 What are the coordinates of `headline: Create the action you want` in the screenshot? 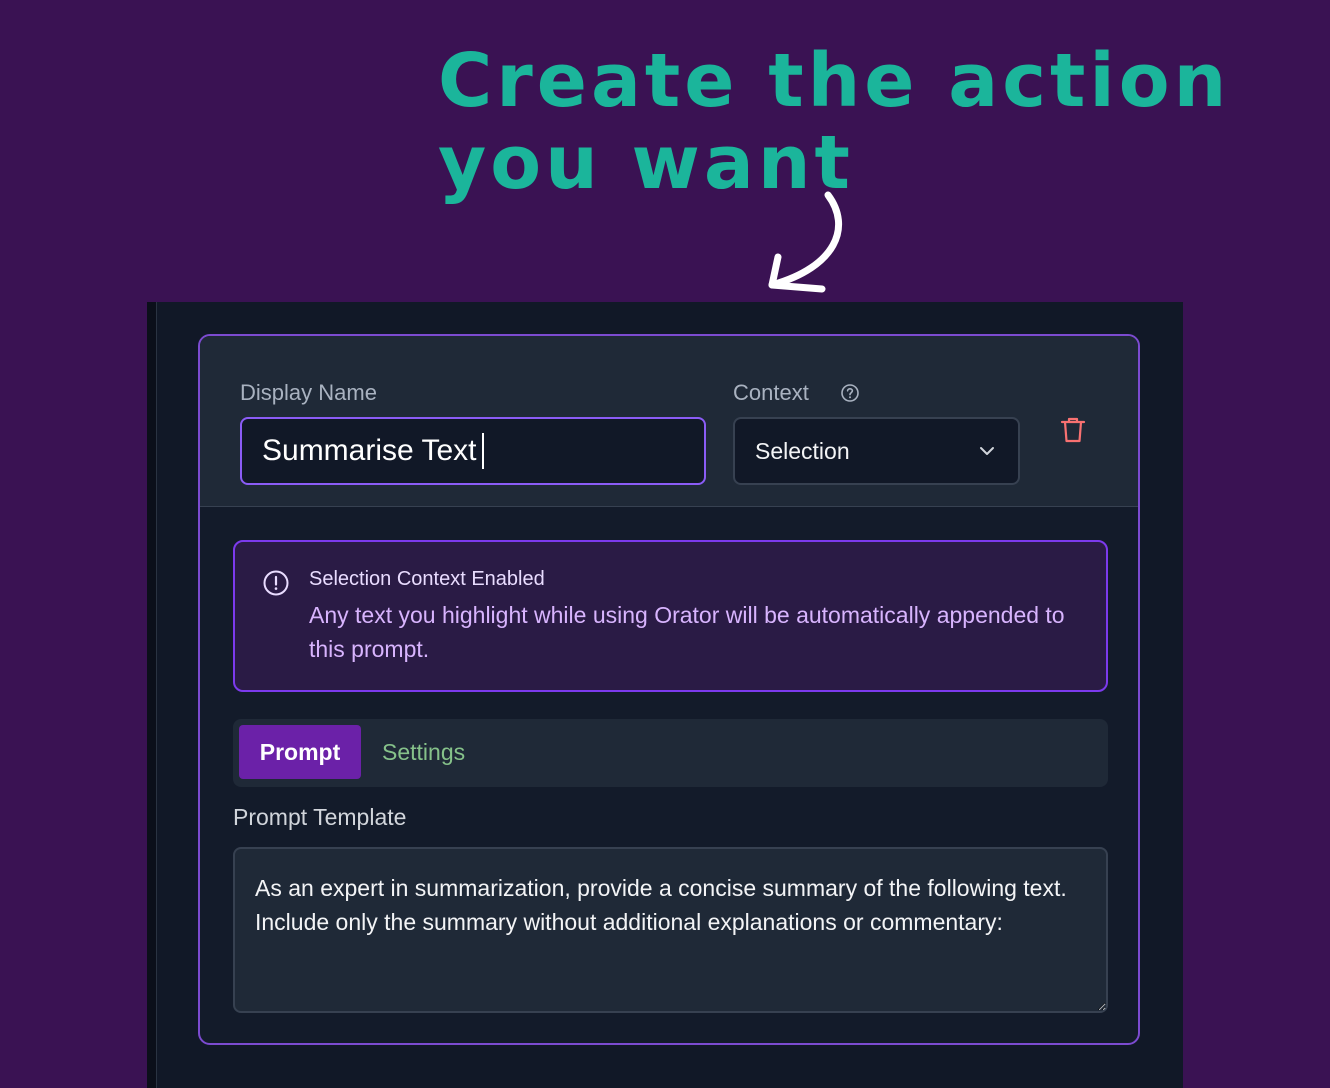 It's located at (834, 122).